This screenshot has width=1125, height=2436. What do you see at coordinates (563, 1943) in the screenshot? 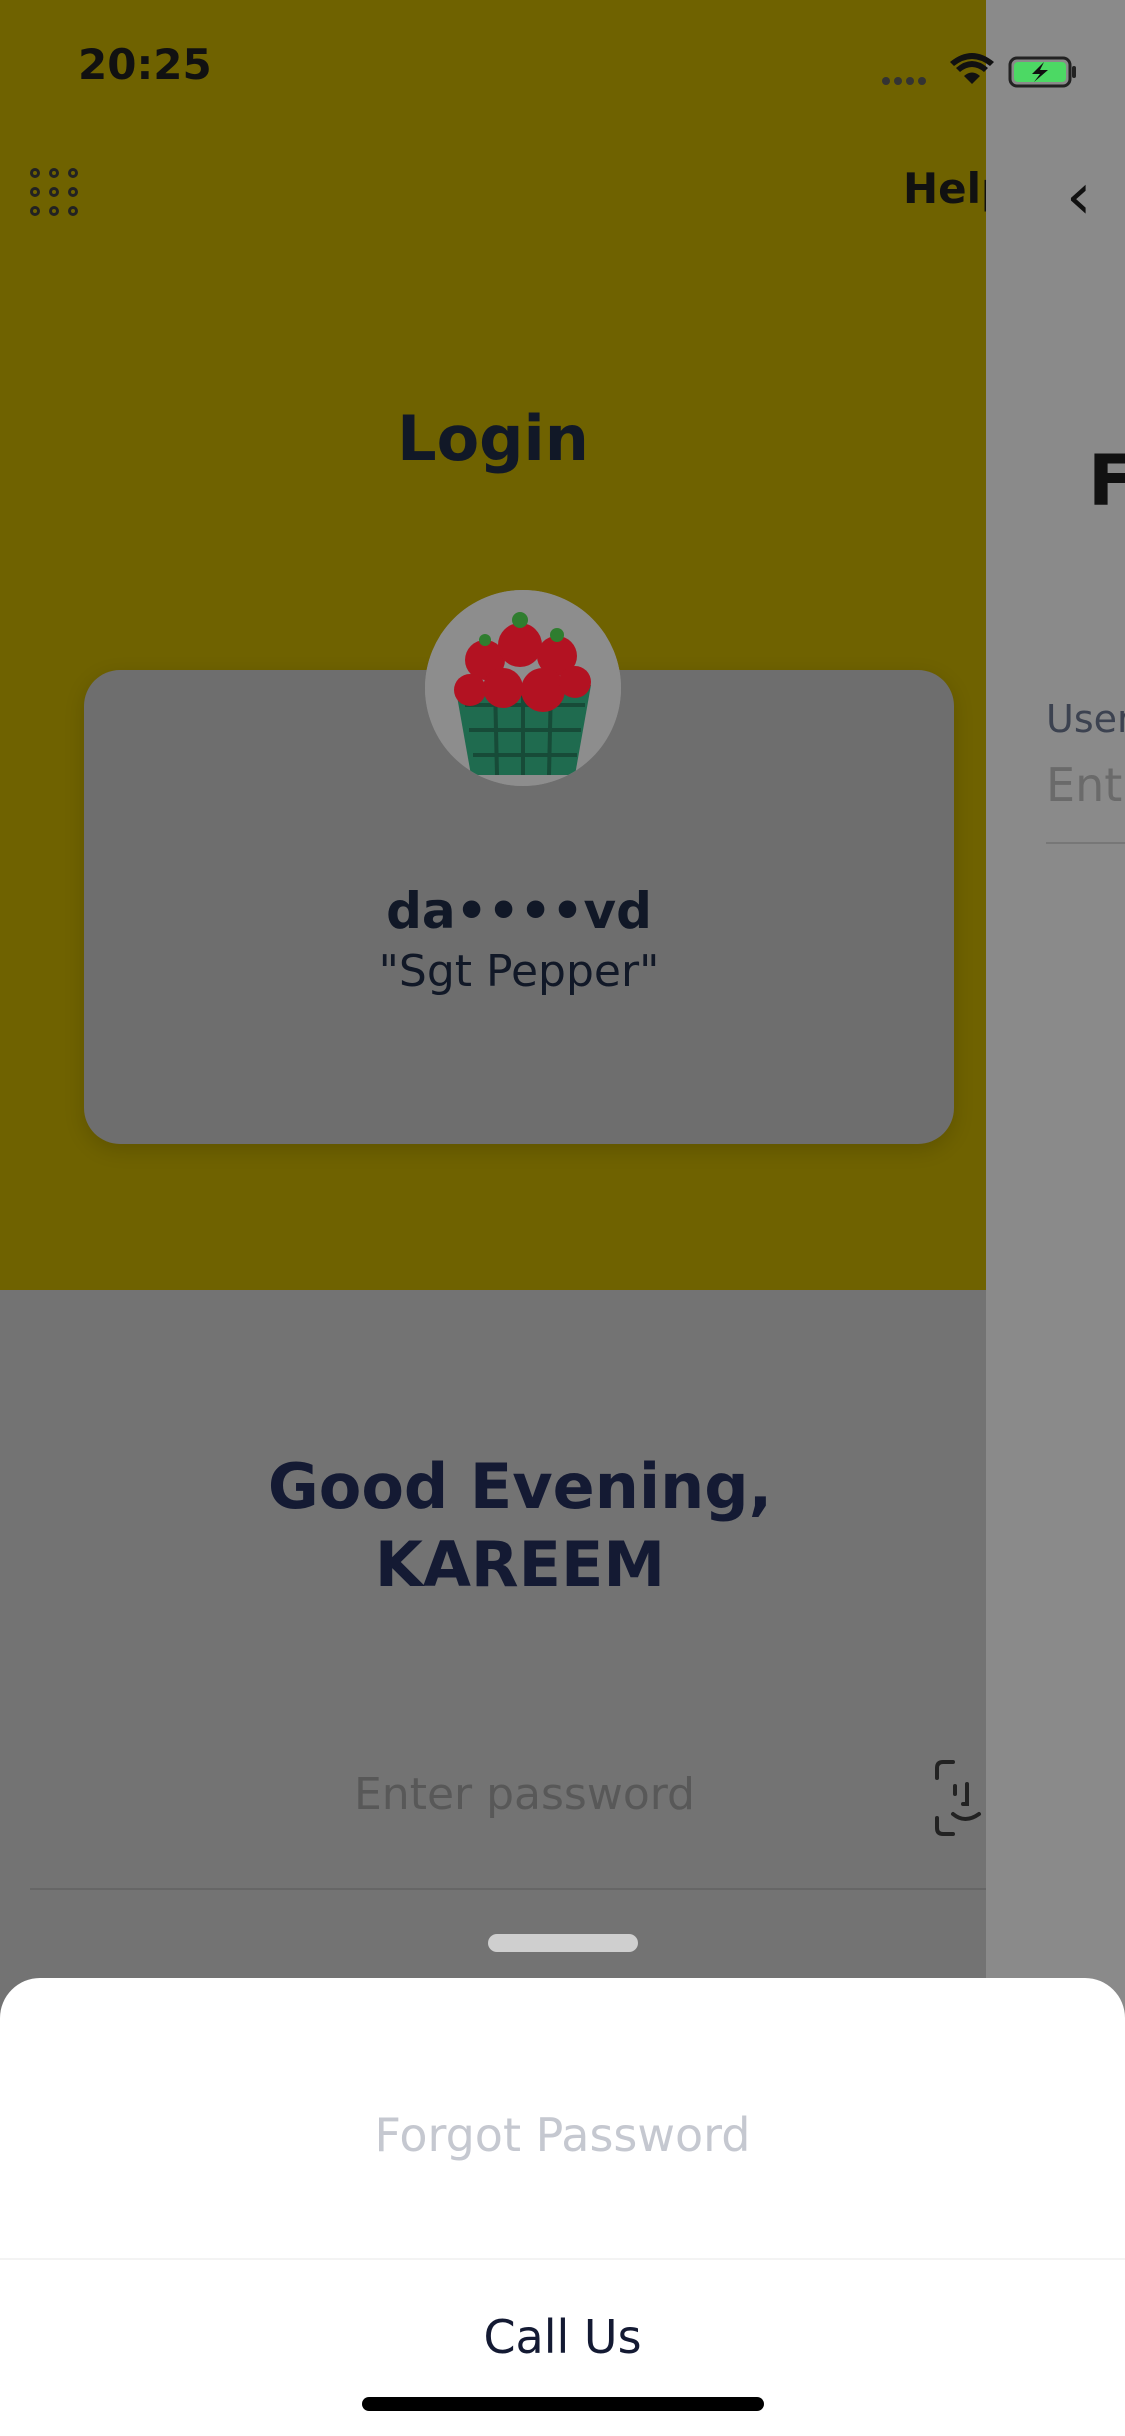
I see `sheet-drag-handle` at bounding box center [563, 1943].